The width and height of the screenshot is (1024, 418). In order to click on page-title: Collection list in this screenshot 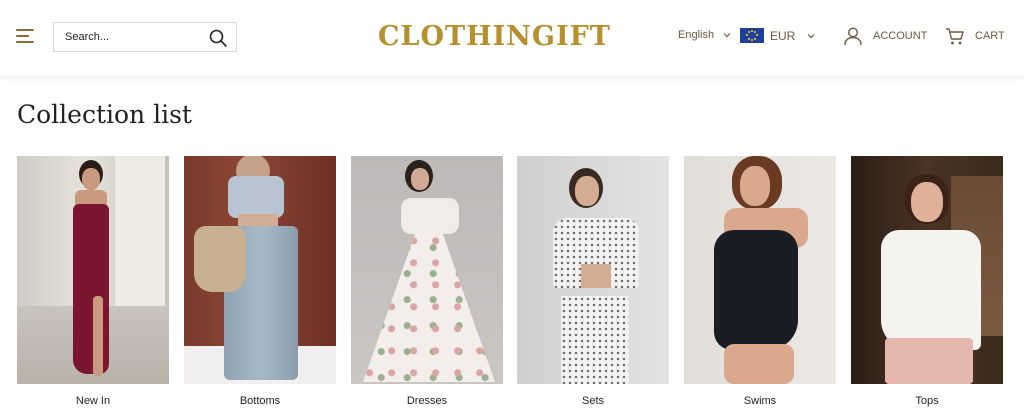, I will do `click(104, 114)`.